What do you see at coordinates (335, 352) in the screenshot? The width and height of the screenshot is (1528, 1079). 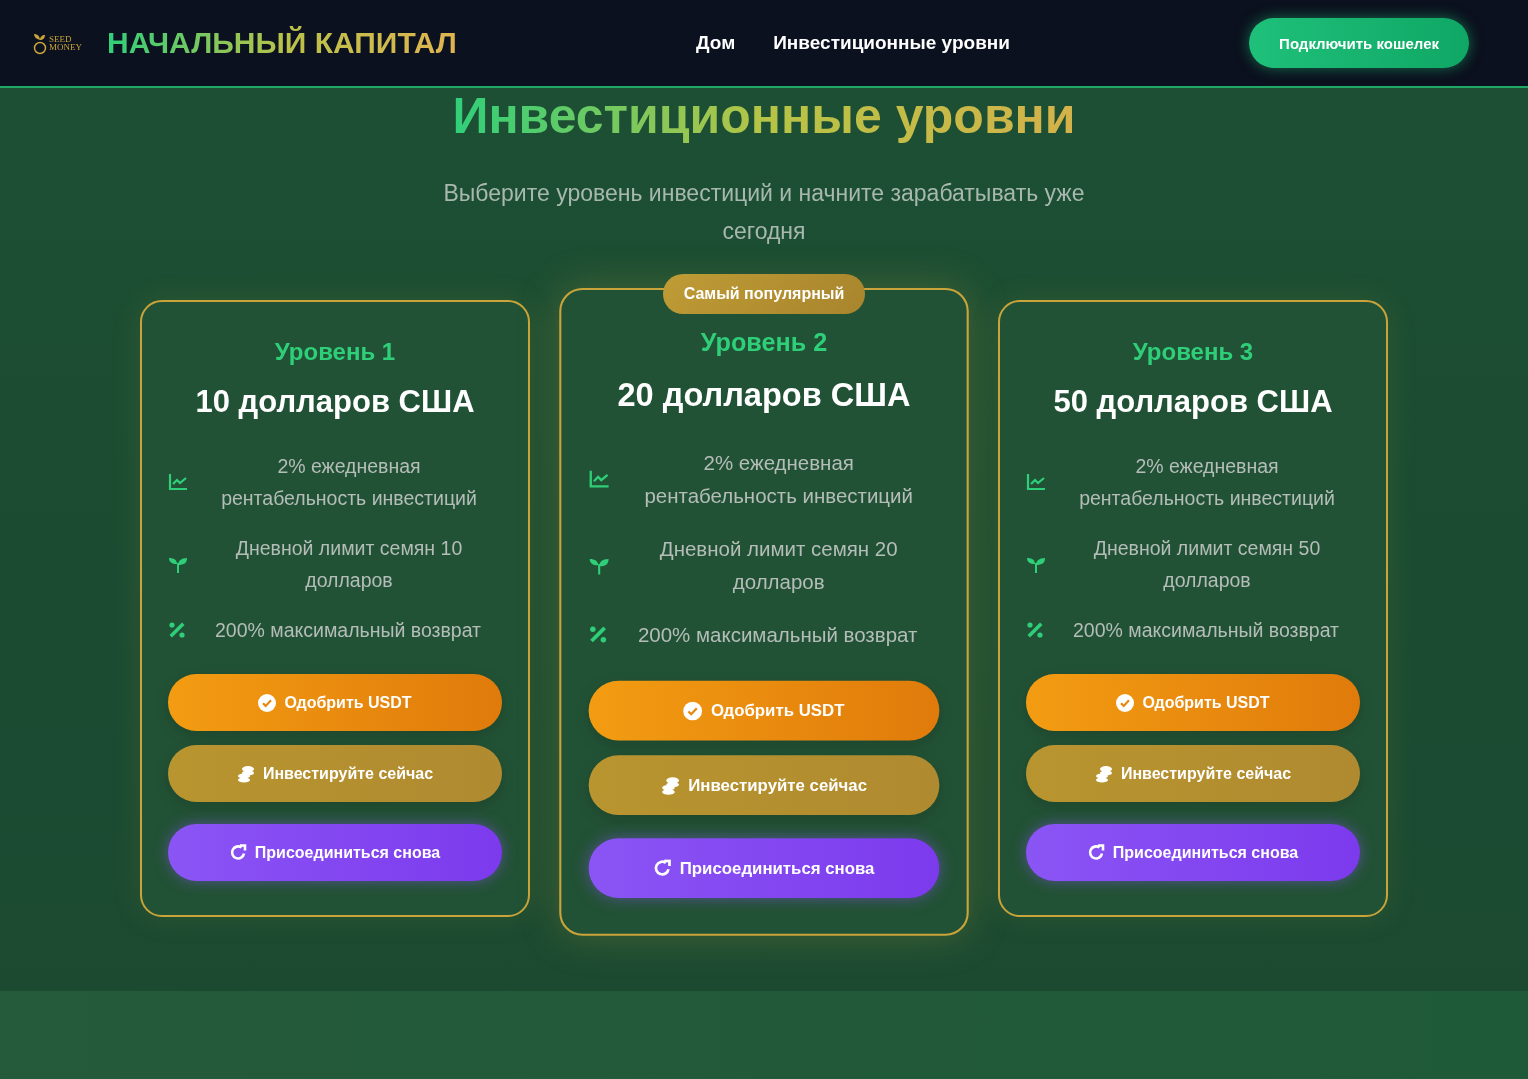 I see `tier-level: Уровень 1` at bounding box center [335, 352].